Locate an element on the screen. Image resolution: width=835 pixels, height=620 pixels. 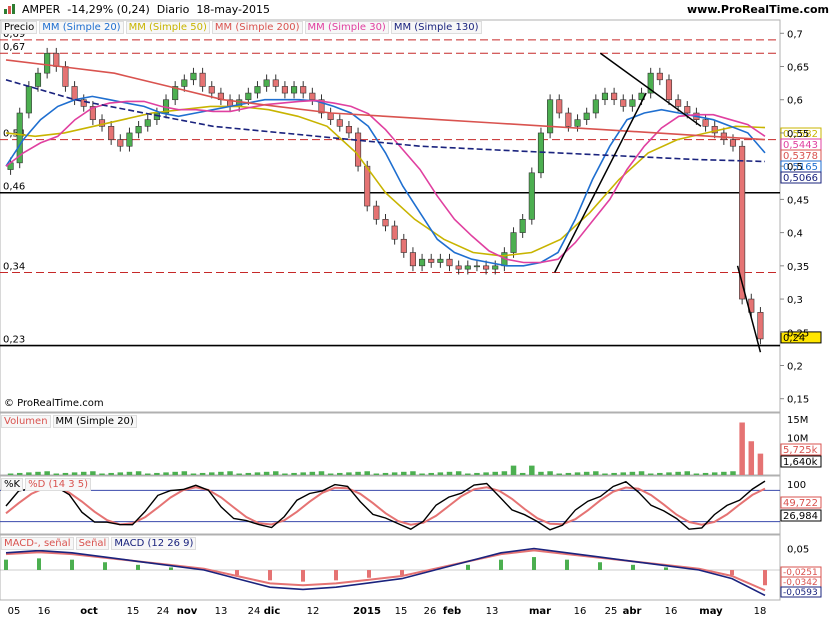
value-badge-label: 1,640k is located at coordinates (800, 462).